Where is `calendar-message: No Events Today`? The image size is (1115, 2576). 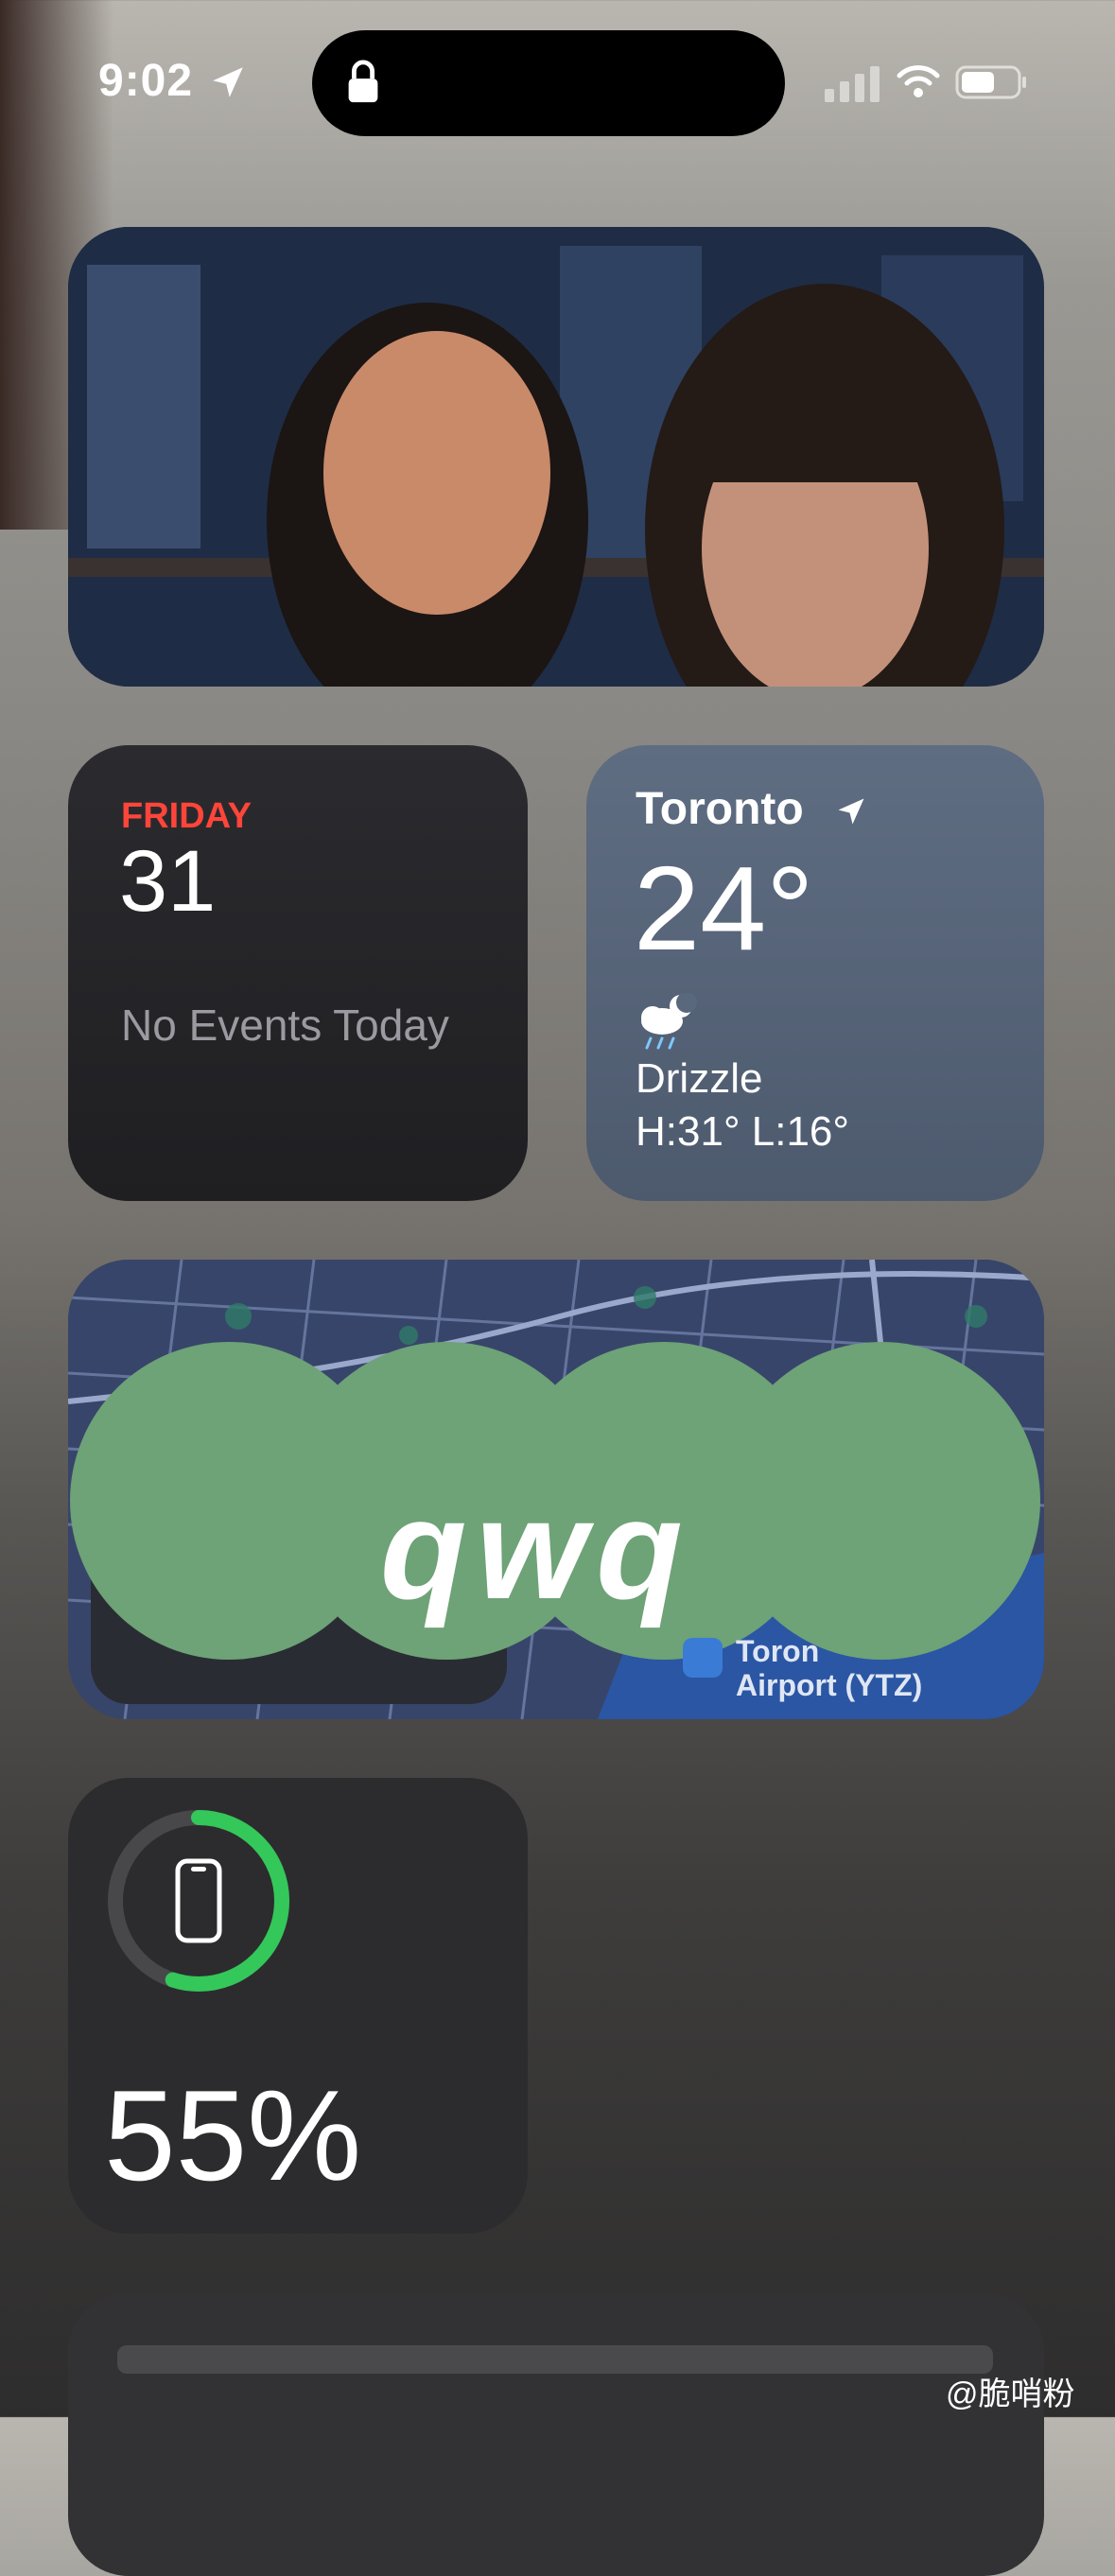
calendar-message: No Events Today is located at coordinates (285, 1025).